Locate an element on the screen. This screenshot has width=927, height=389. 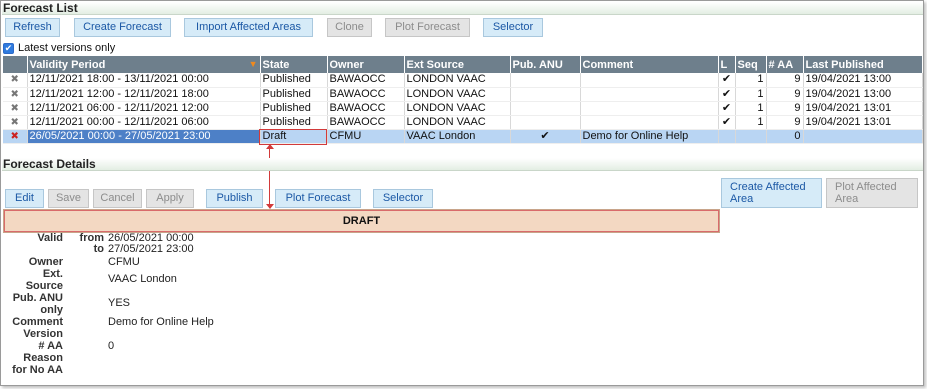
plot-forecast-button: Plot Forecast is located at coordinates (427, 27).